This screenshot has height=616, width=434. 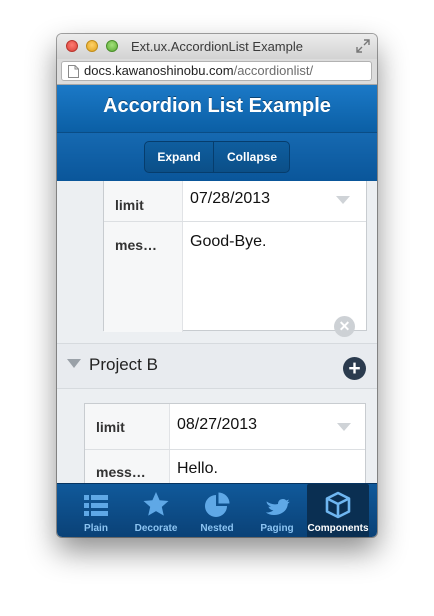 I want to click on bird-icon, so click(x=277, y=507).